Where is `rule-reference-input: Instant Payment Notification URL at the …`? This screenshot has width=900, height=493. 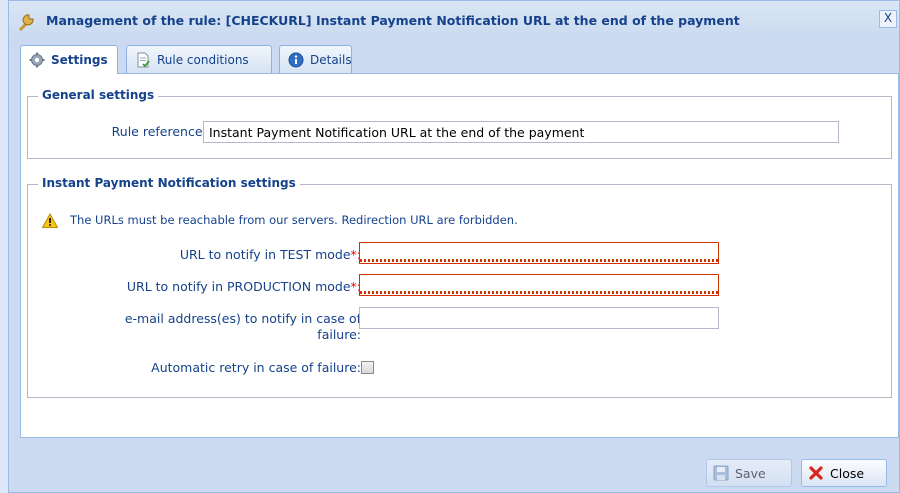 rule-reference-input: Instant Payment Notification URL at the … is located at coordinates (521, 132).